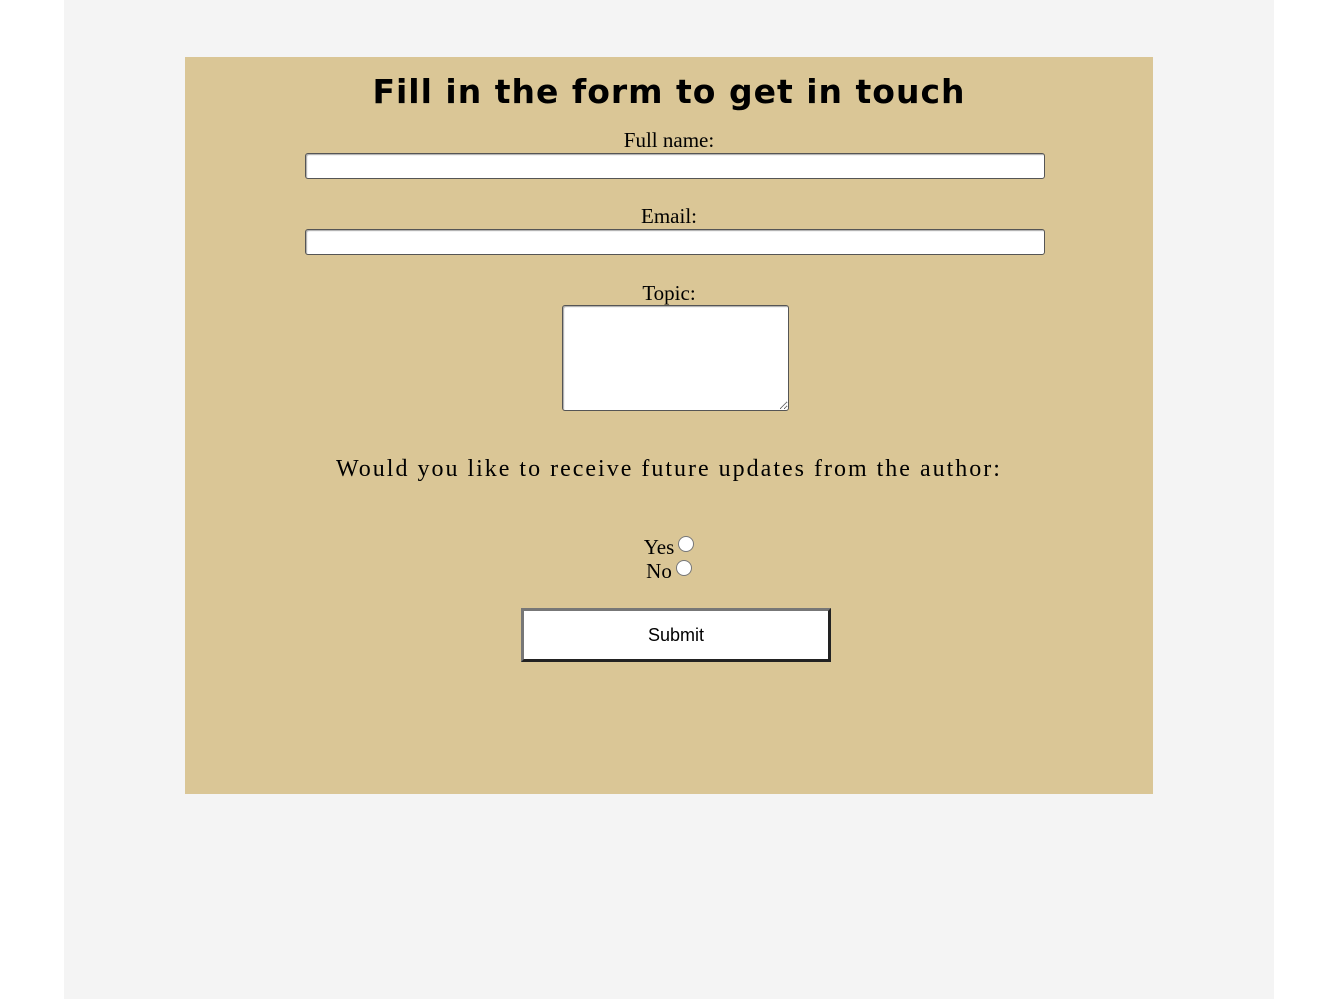 This screenshot has width=1341, height=999. I want to click on topic-textarea, so click(675, 358).